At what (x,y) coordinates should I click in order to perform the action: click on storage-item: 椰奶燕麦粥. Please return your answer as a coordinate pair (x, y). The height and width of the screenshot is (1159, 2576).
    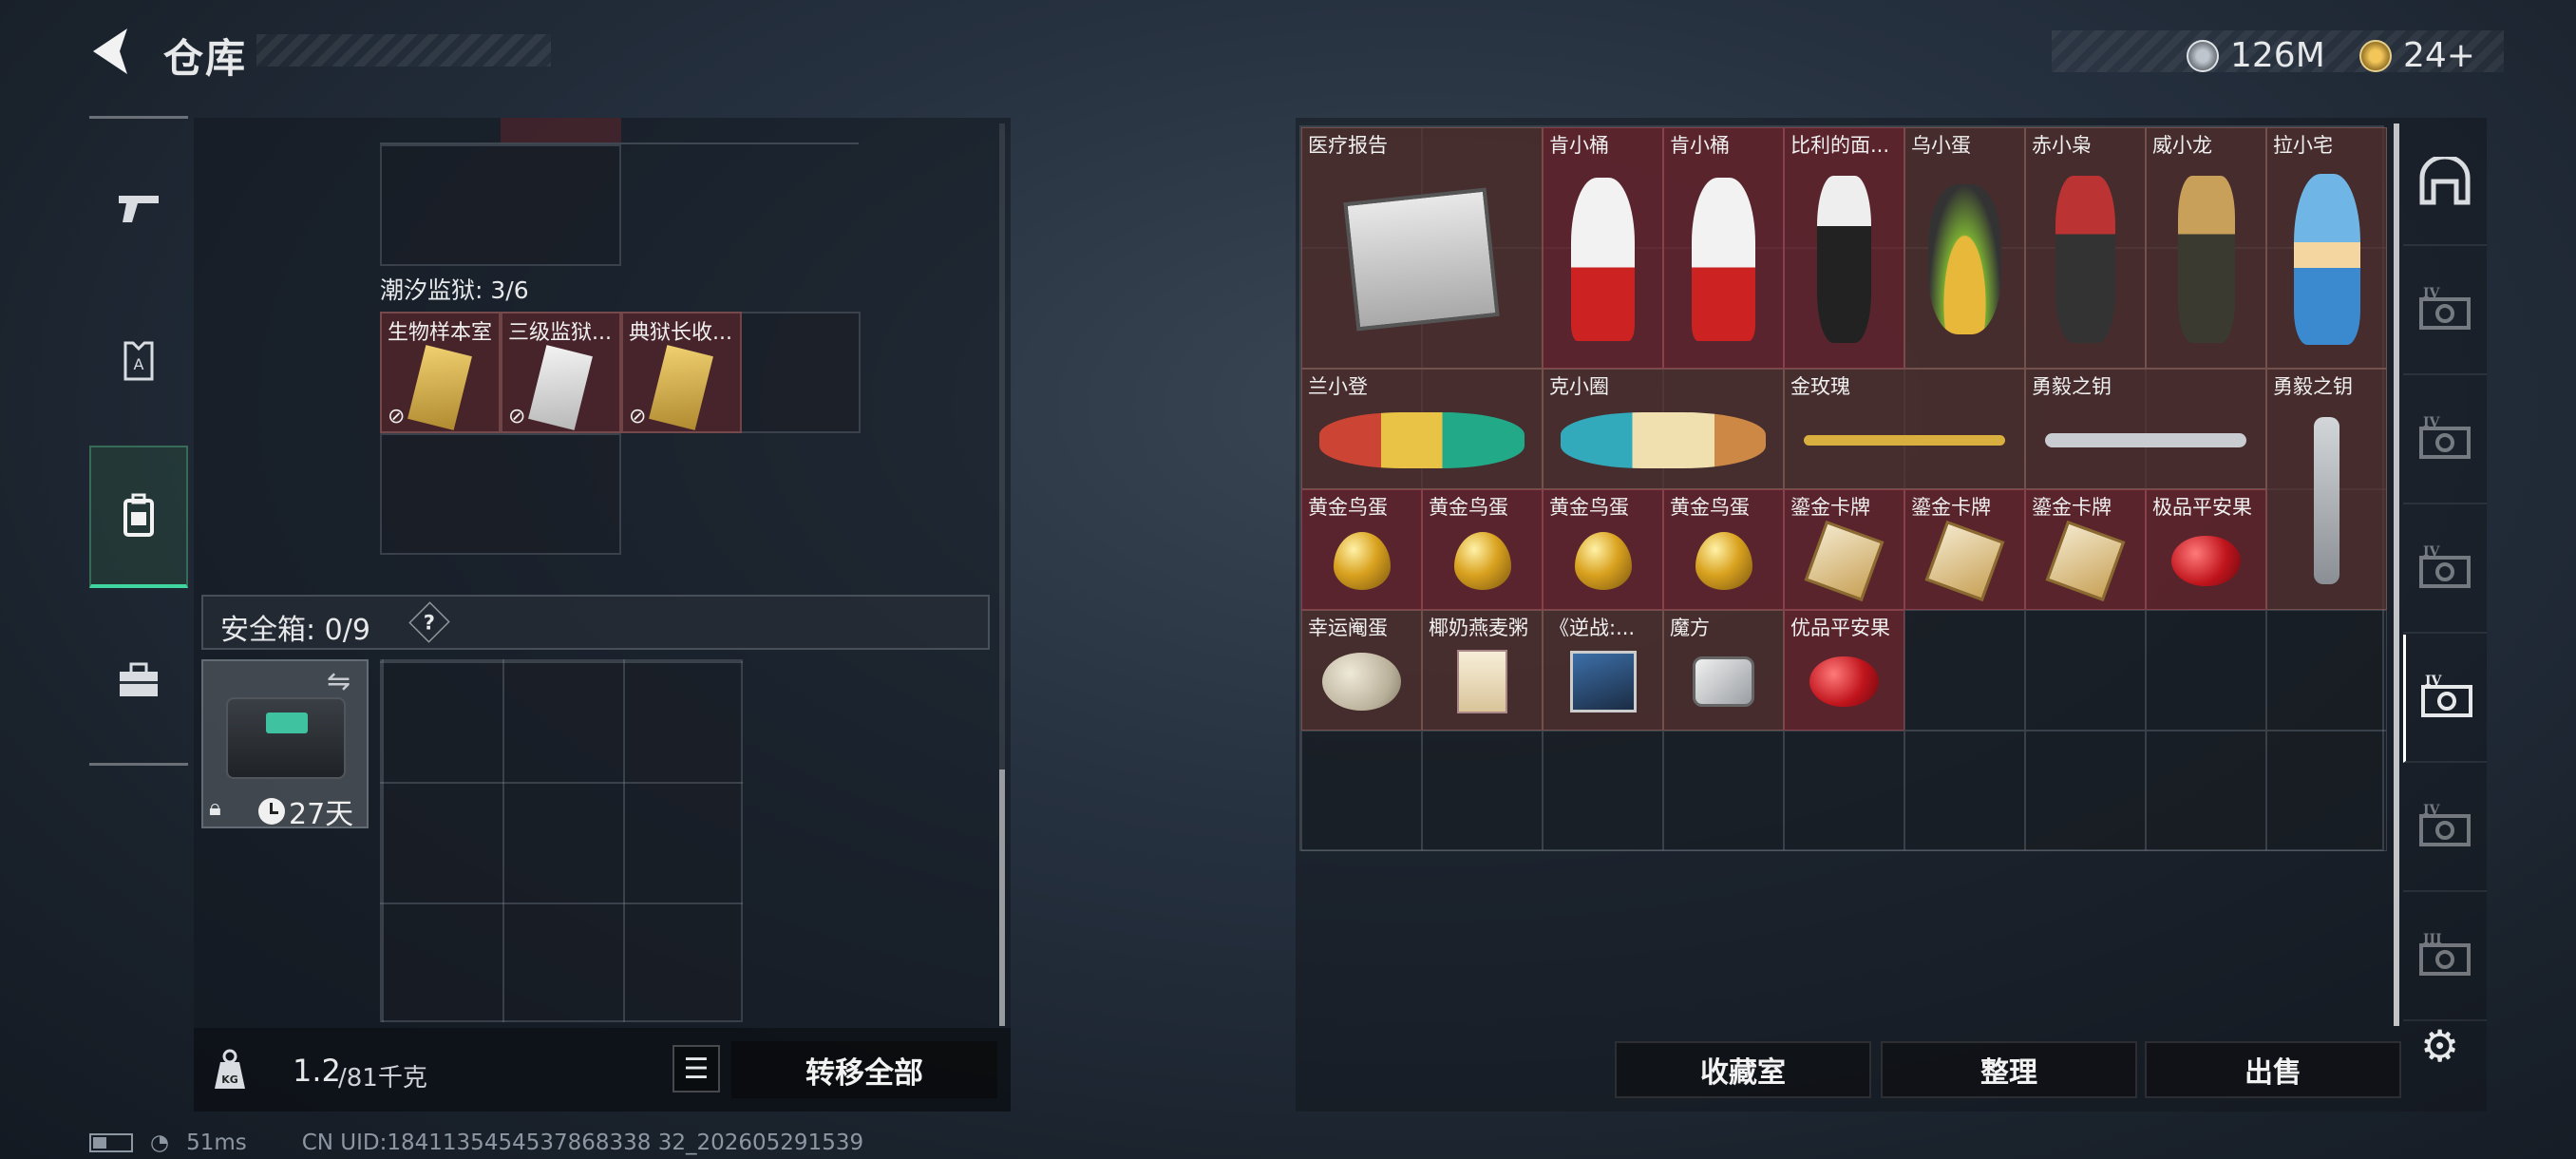
    Looking at the image, I should click on (1482, 670).